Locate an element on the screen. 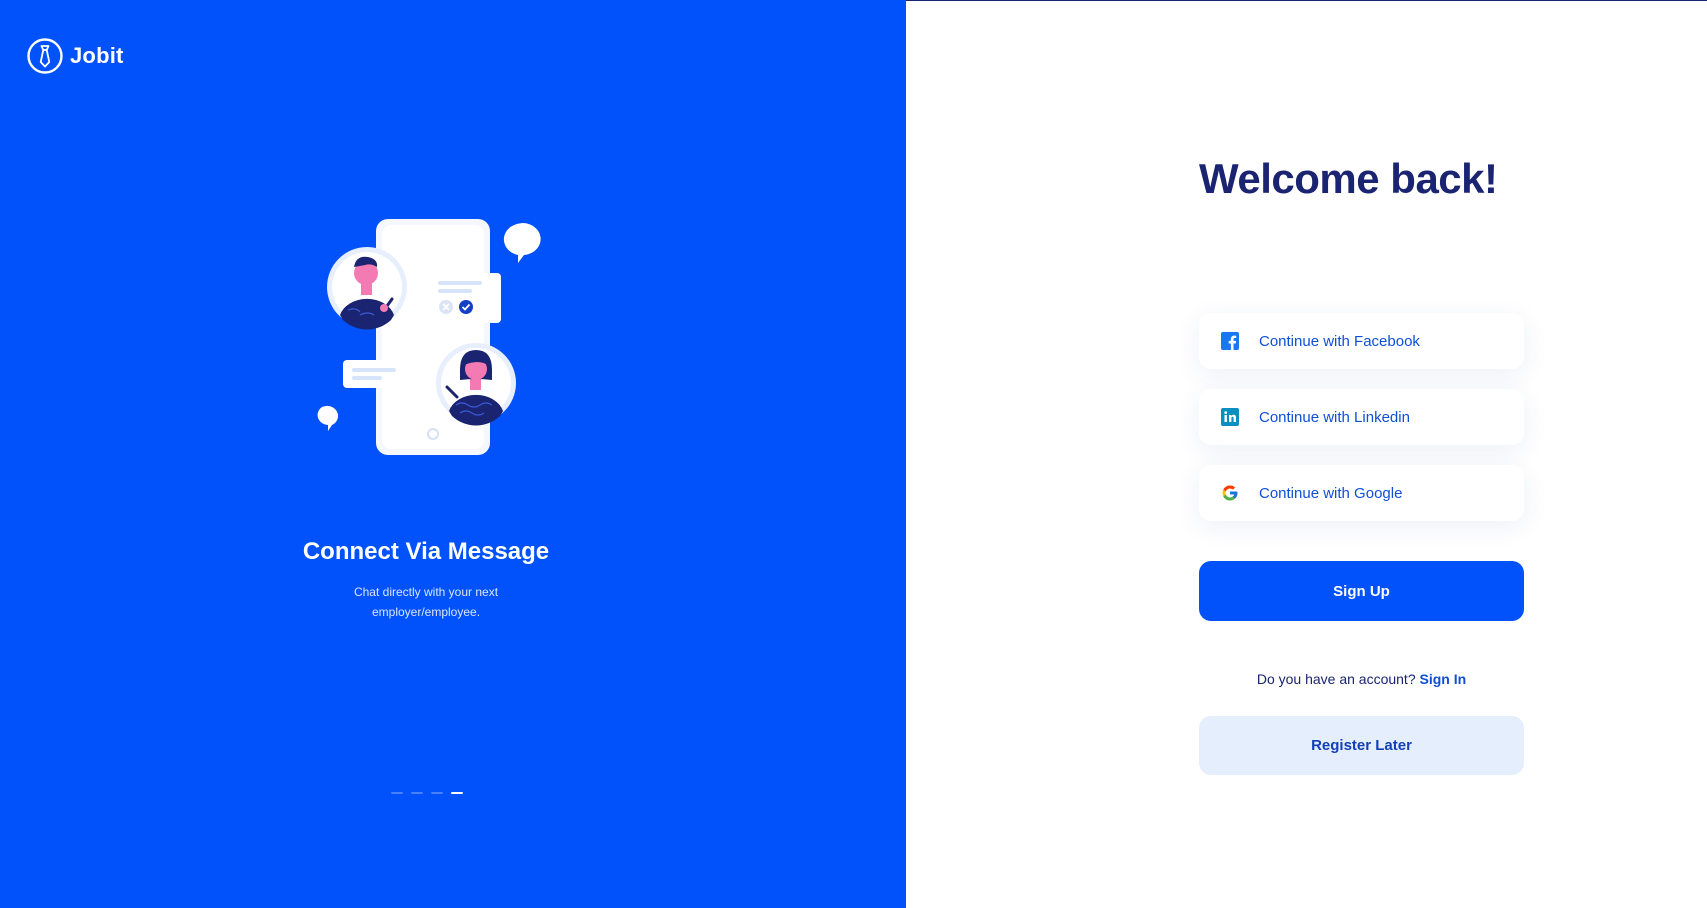 The image size is (1707, 908). google-button-label: Continue with Google is located at coordinates (1331, 493).